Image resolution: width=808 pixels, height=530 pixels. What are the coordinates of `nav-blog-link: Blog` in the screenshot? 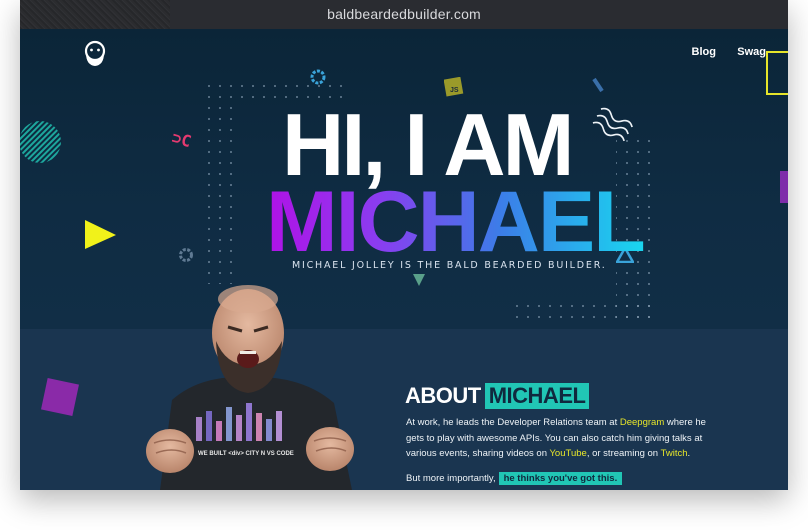 It's located at (704, 52).